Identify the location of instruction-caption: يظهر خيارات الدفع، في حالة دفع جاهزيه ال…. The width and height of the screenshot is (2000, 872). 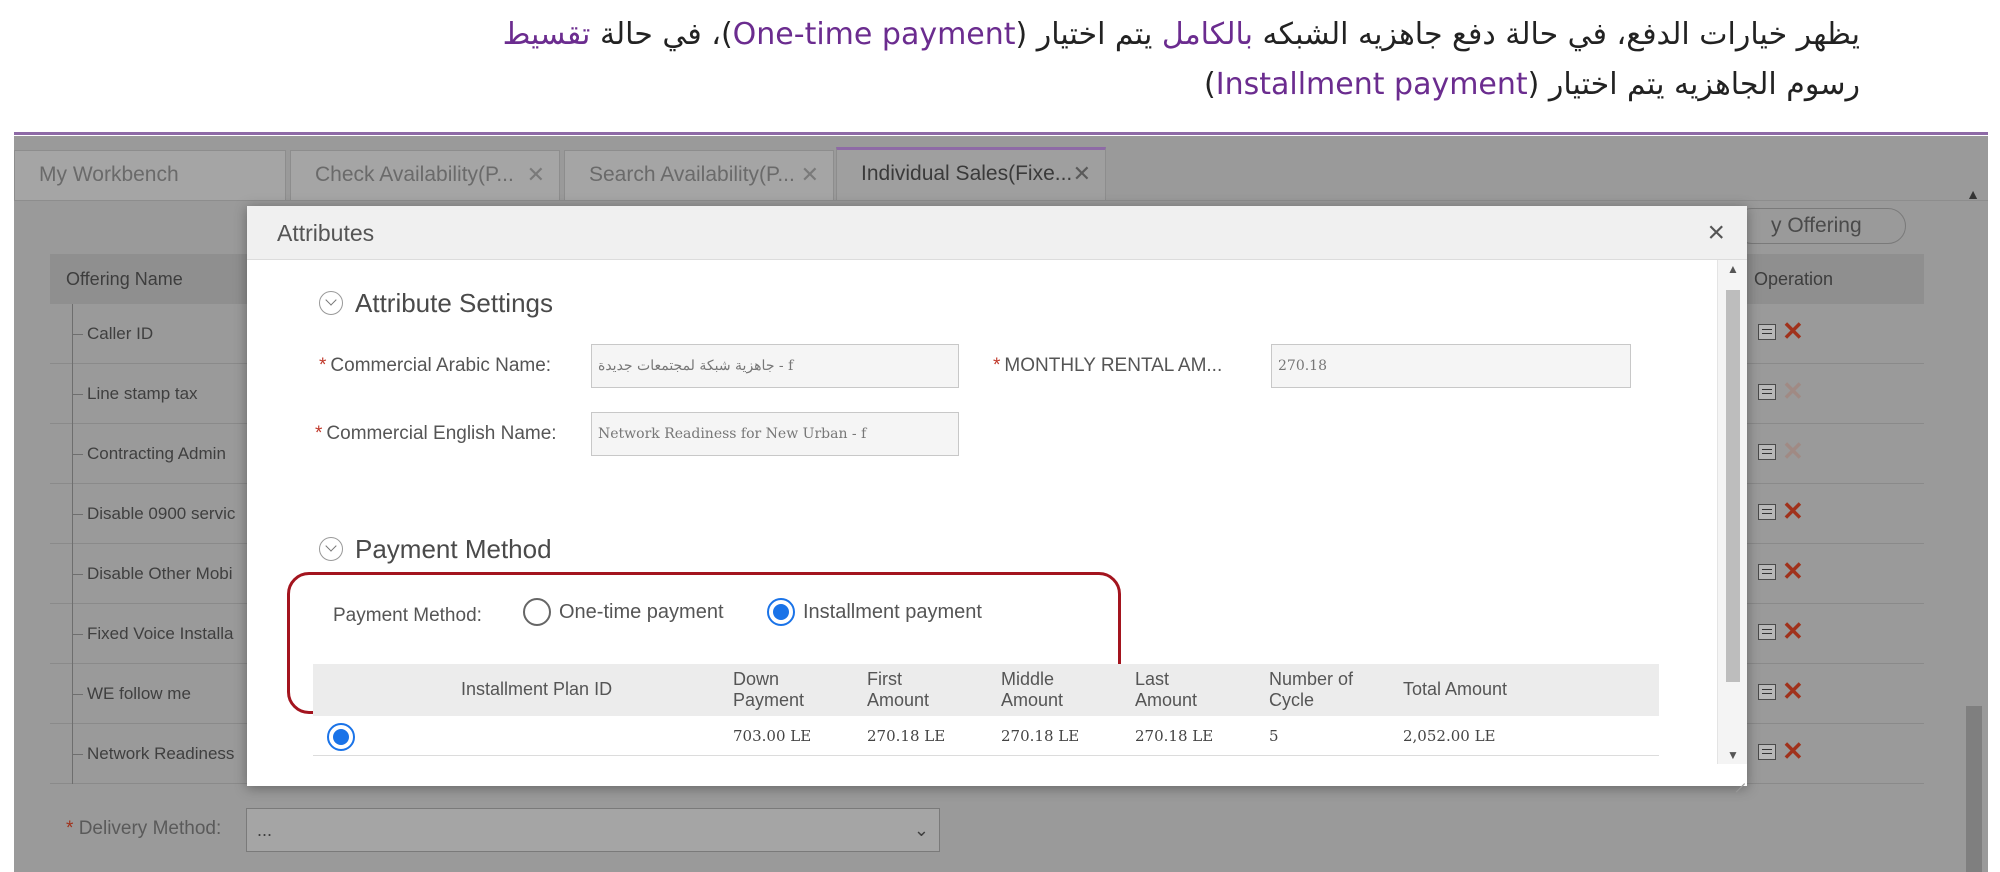
(1000, 60).